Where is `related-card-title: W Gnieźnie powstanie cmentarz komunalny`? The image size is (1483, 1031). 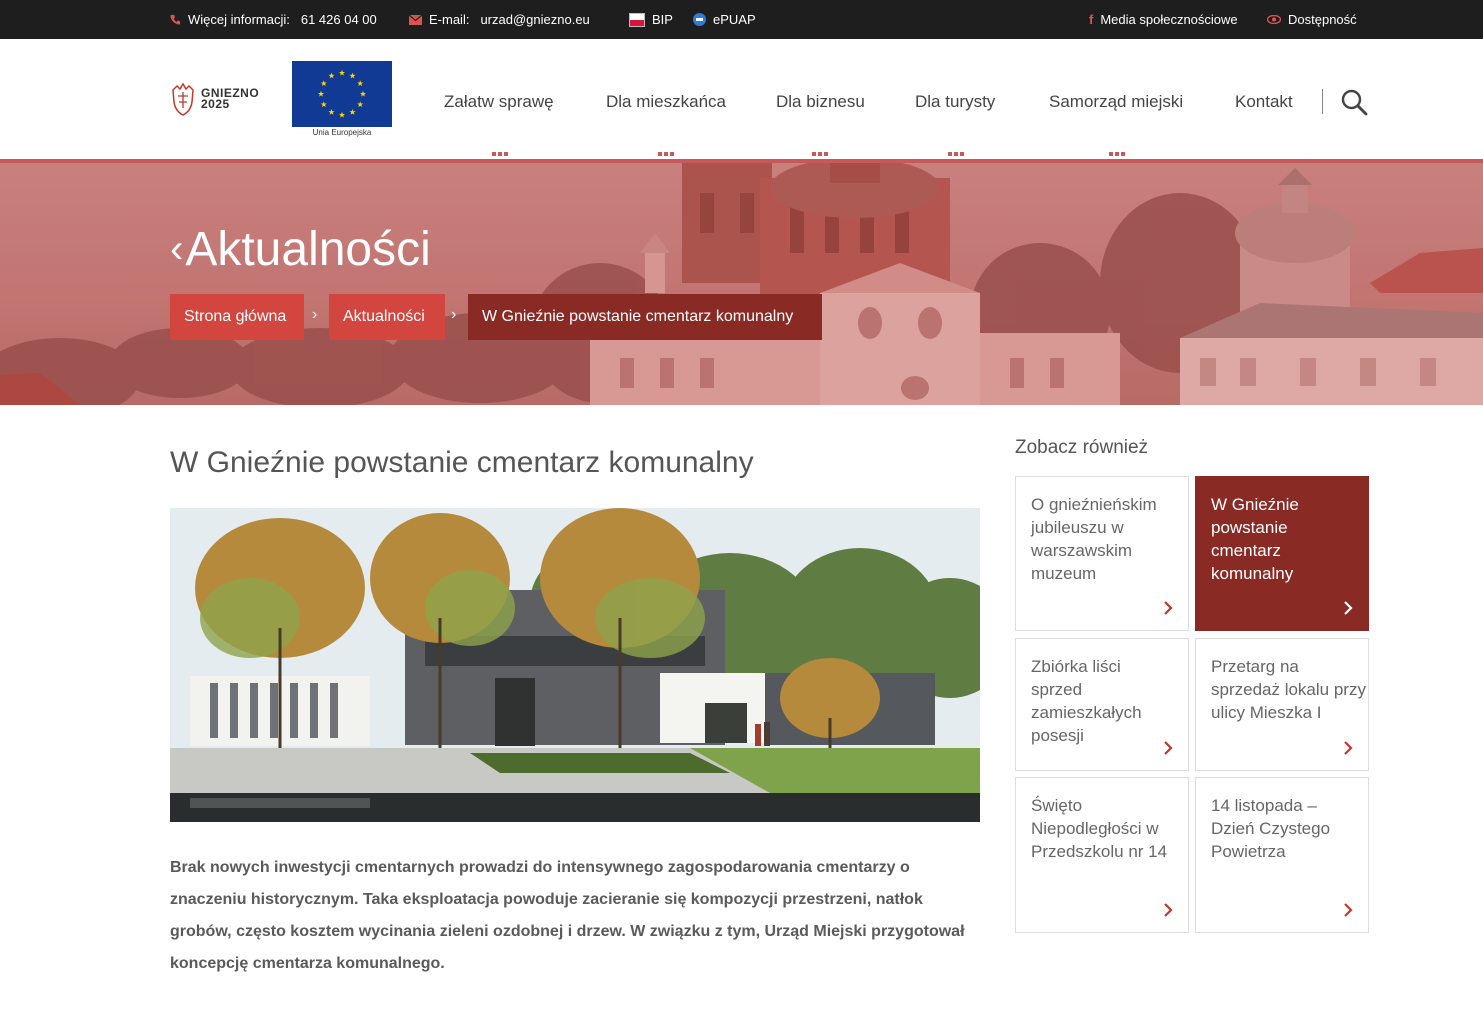
related-card-title: W Gnieźnie powstanie cmentarz komunalny is located at coordinates (1255, 539).